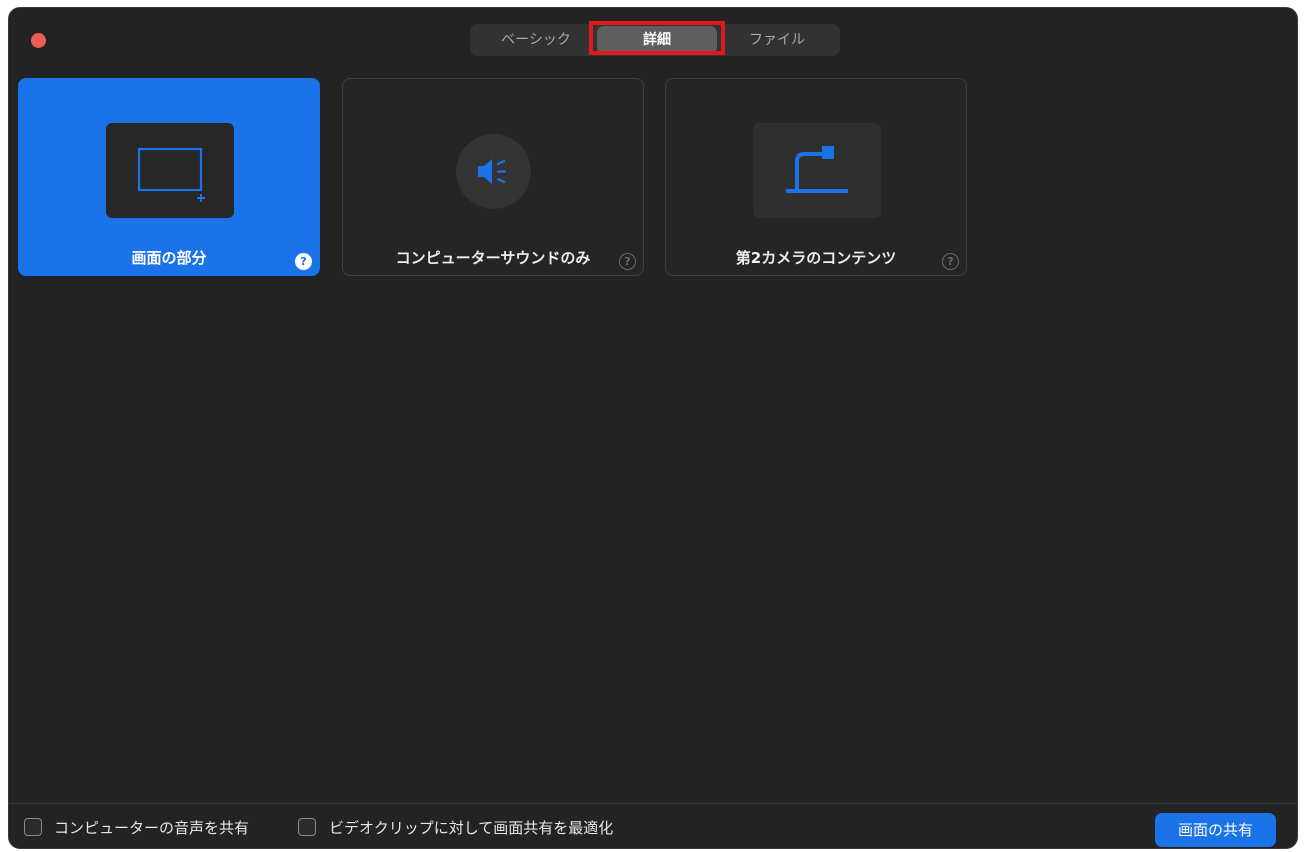 The width and height of the screenshot is (1304, 852). Describe the element at coordinates (171, 174) in the screenshot. I see `screen-portion-icon` at that location.